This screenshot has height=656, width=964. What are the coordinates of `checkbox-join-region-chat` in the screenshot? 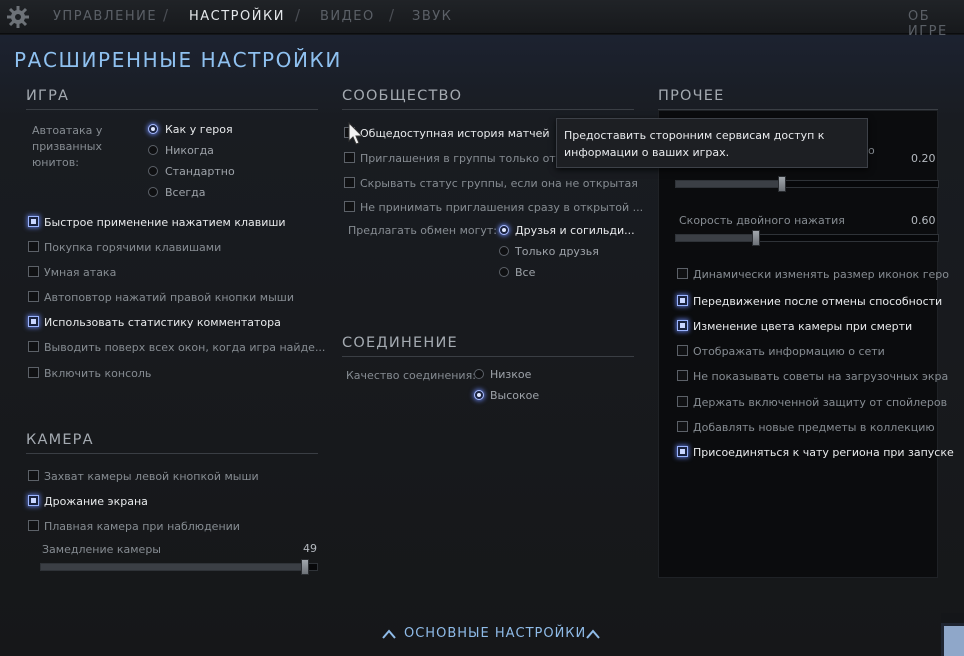 It's located at (682, 451).